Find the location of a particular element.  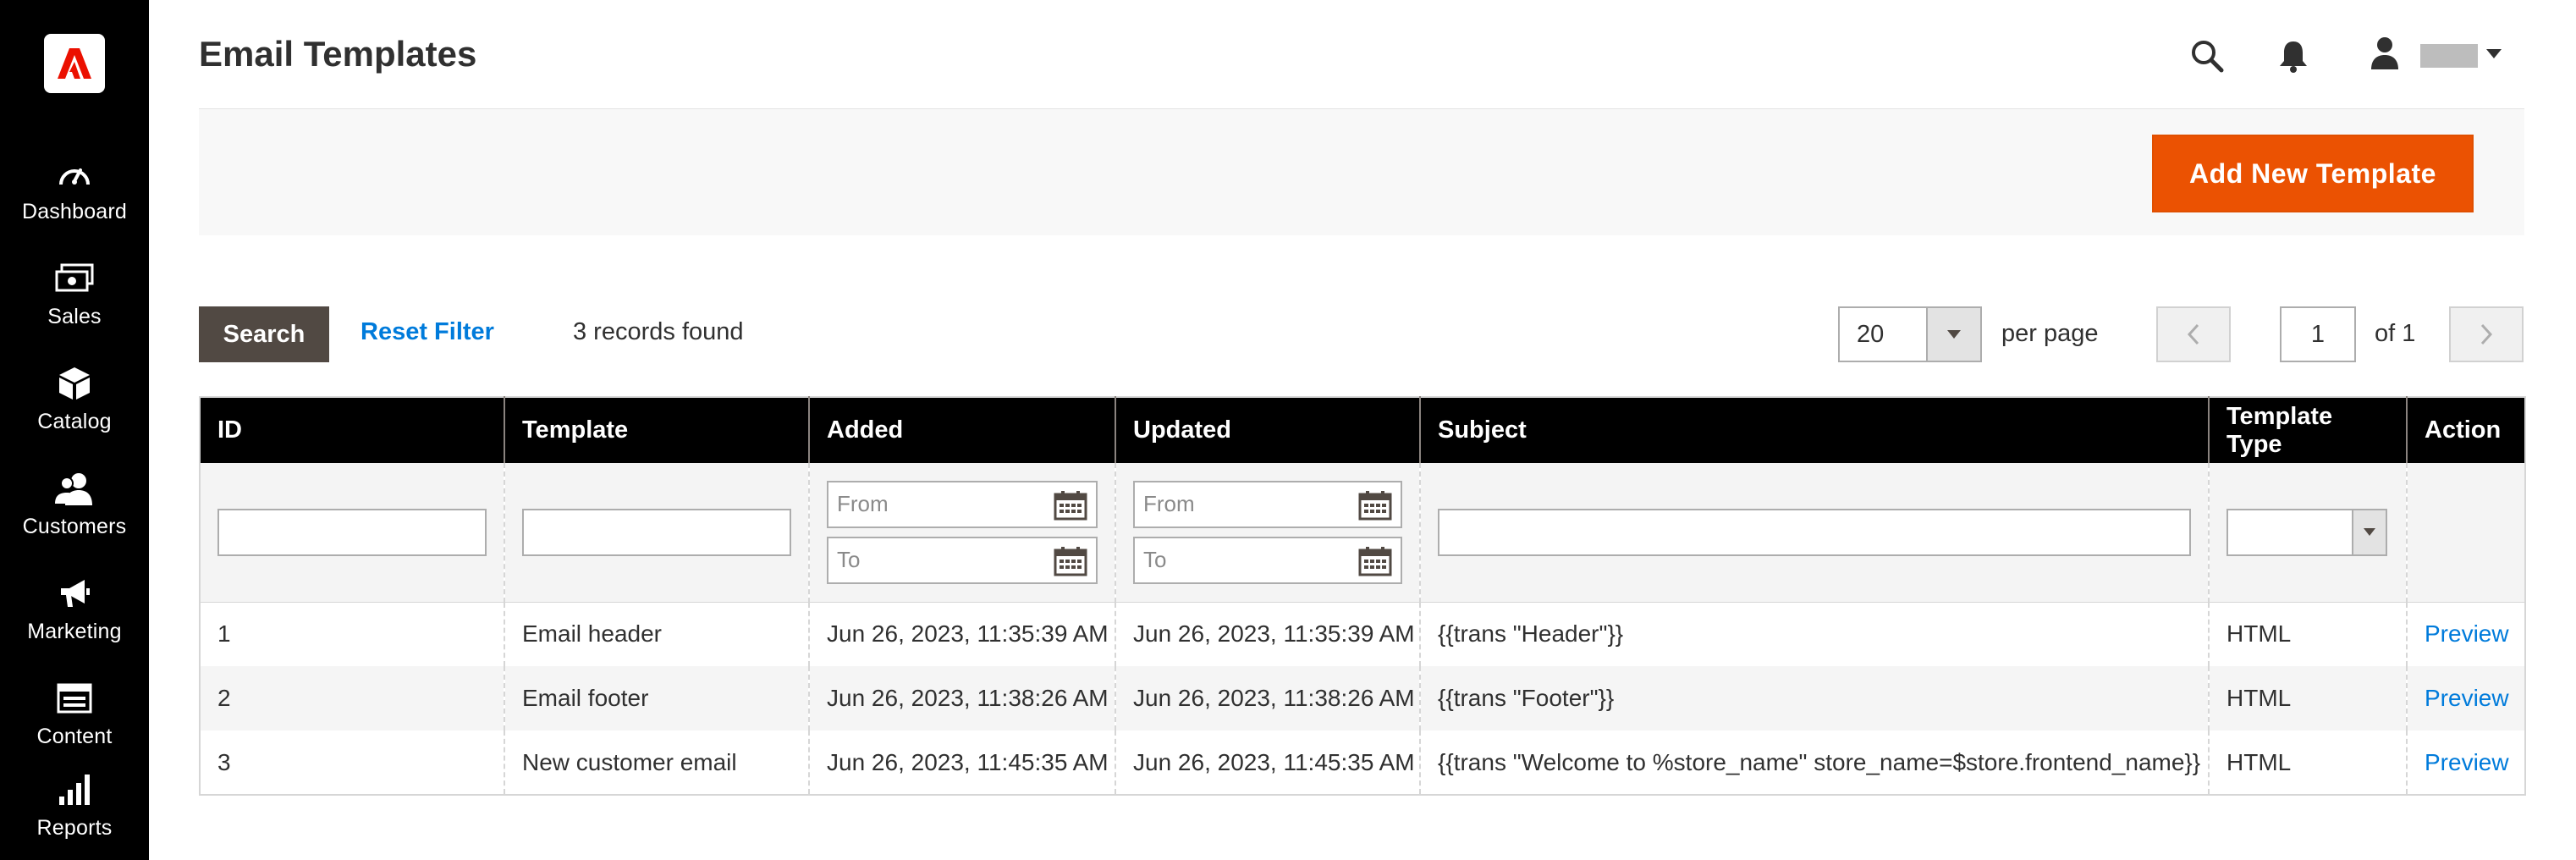

cell-id: 3 is located at coordinates (352, 763).